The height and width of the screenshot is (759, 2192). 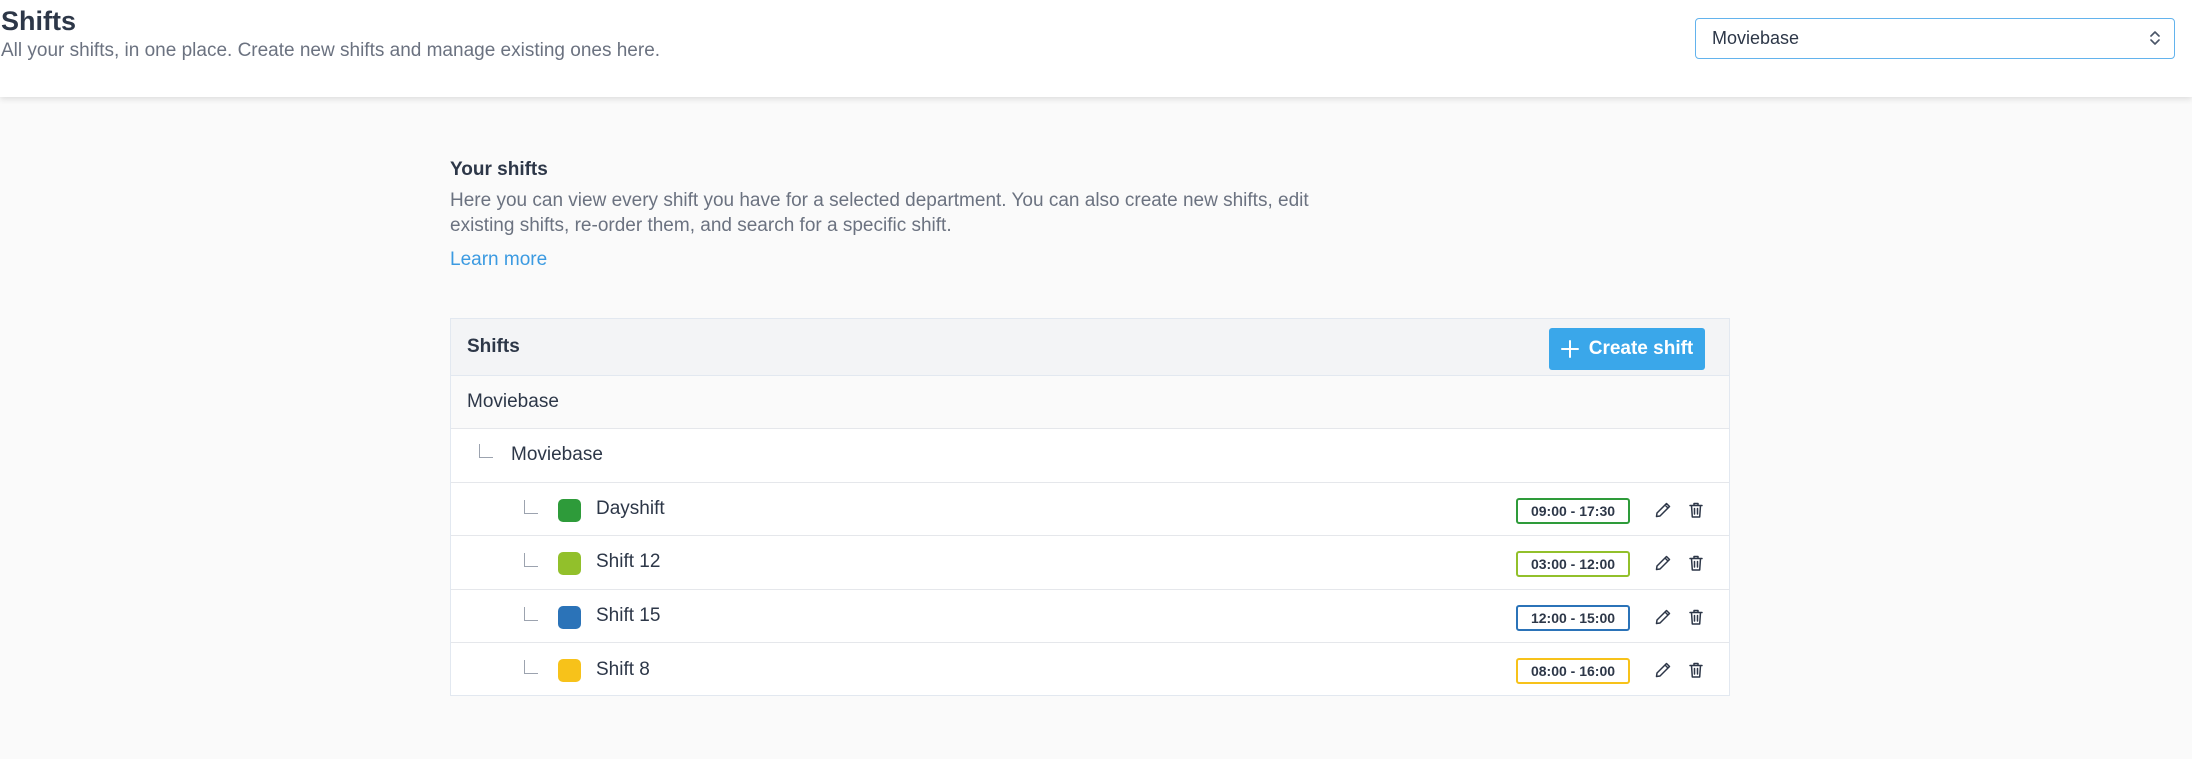 What do you see at coordinates (493, 346) in the screenshot?
I see `panel-title: Shifts` at bounding box center [493, 346].